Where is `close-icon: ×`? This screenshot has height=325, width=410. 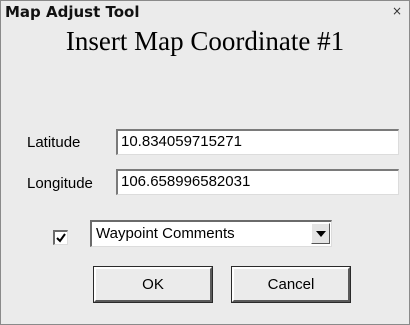 close-icon: × is located at coordinates (397, 11).